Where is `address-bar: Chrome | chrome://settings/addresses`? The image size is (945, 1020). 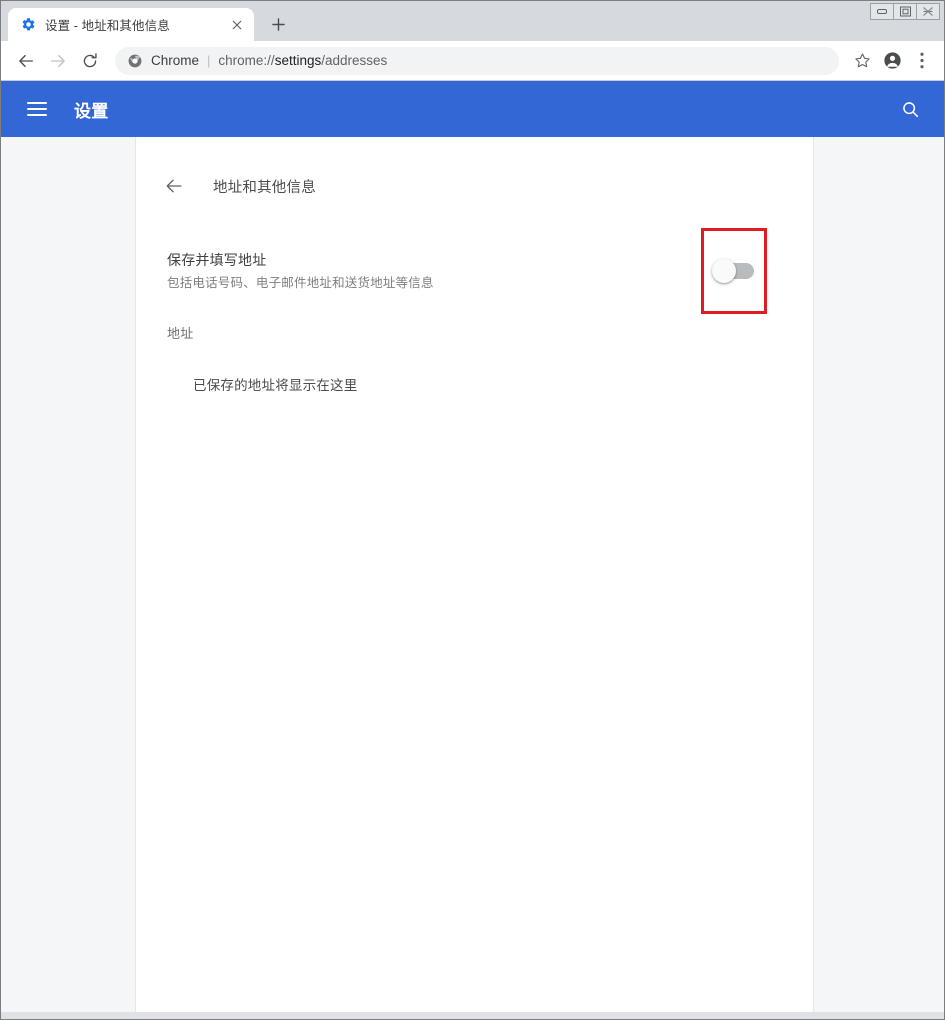
address-bar: Chrome | chrome://settings/addresses is located at coordinates (477, 60).